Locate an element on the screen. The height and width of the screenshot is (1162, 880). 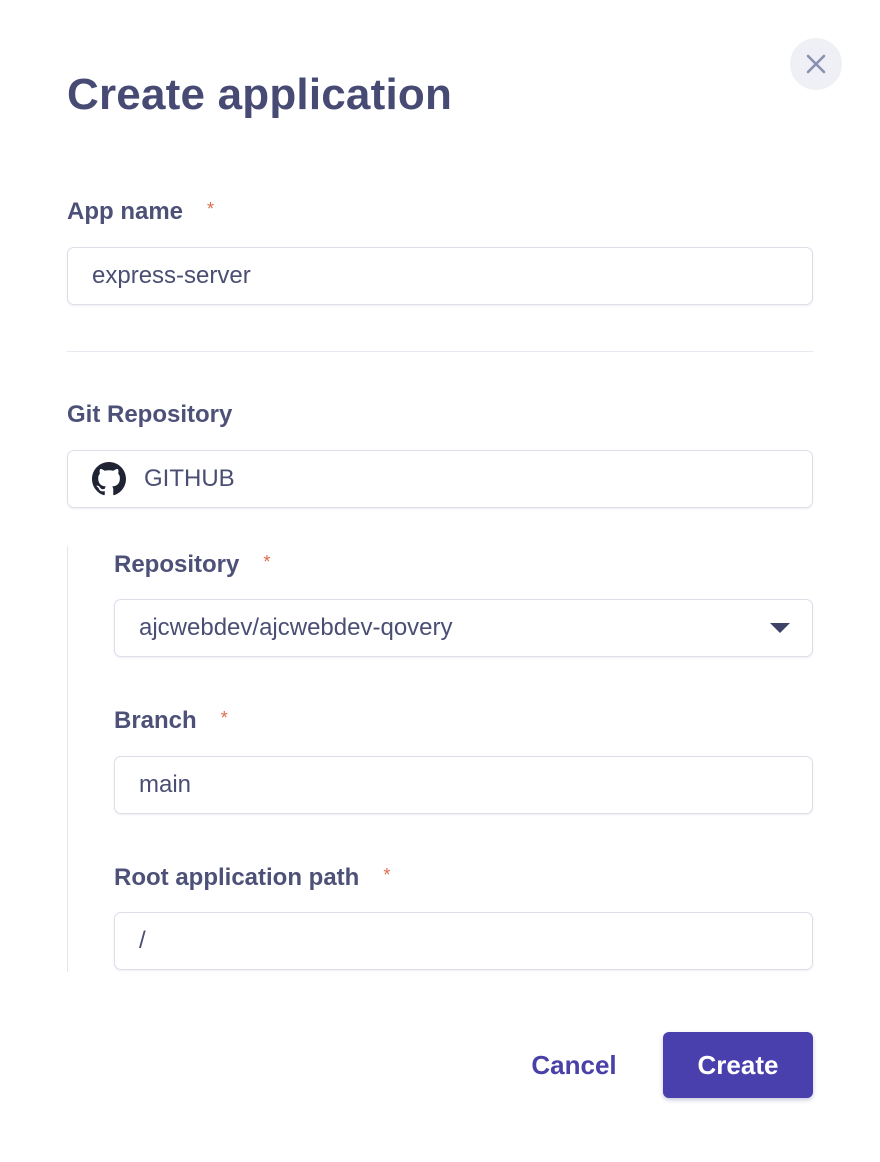
branch-label: Branch * is located at coordinates (171, 721).